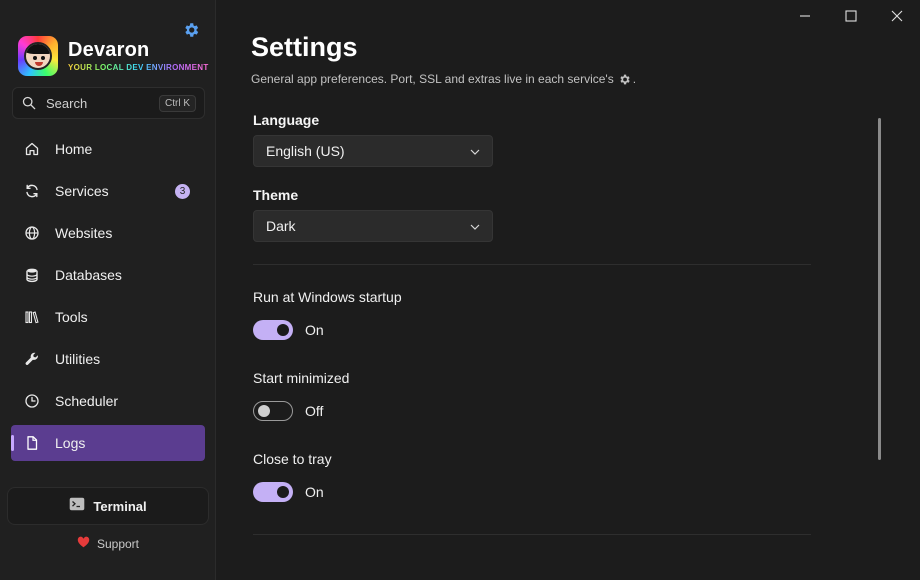  What do you see at coordinates (108, 103) in the screenshot?
I see `search-box: Search Ctrl K` at bounding box center [108, 103].